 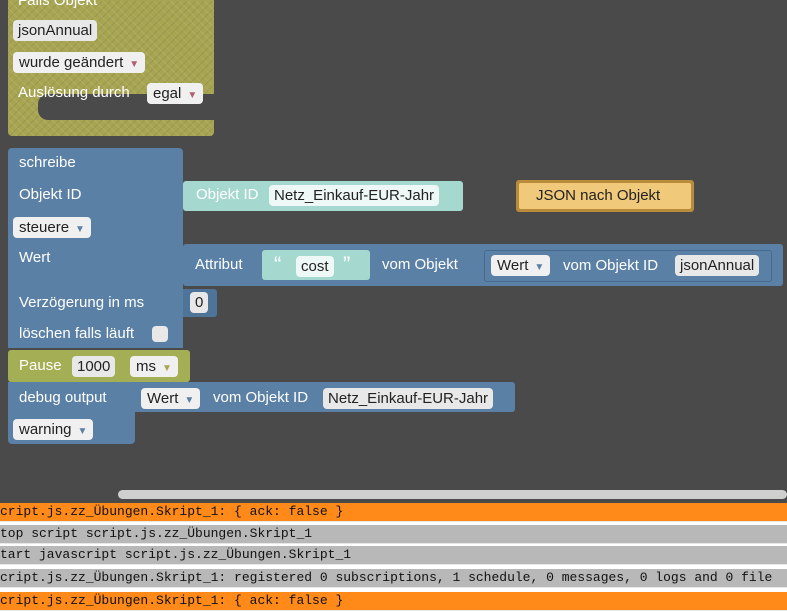 I want to click on write-delay-label: Verzögerung in ms, so click(x=82, y=302).